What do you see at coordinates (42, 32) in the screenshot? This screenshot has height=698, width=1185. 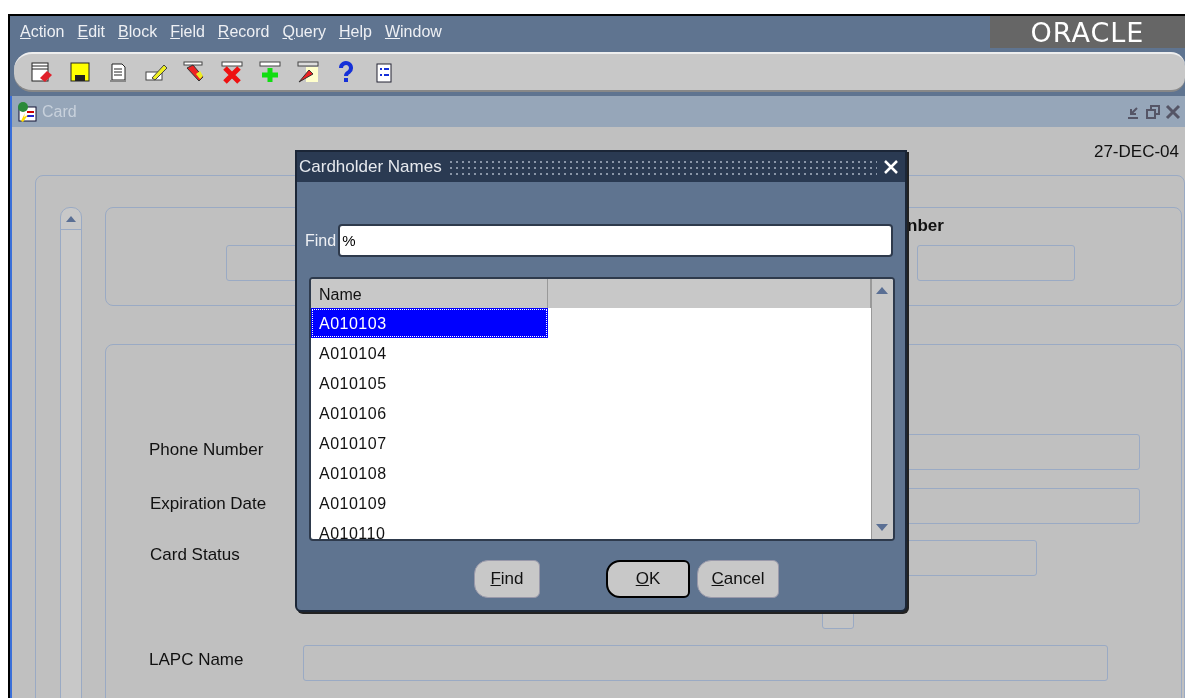 I see `menu-item: Action` at bounding box center [42, 32].